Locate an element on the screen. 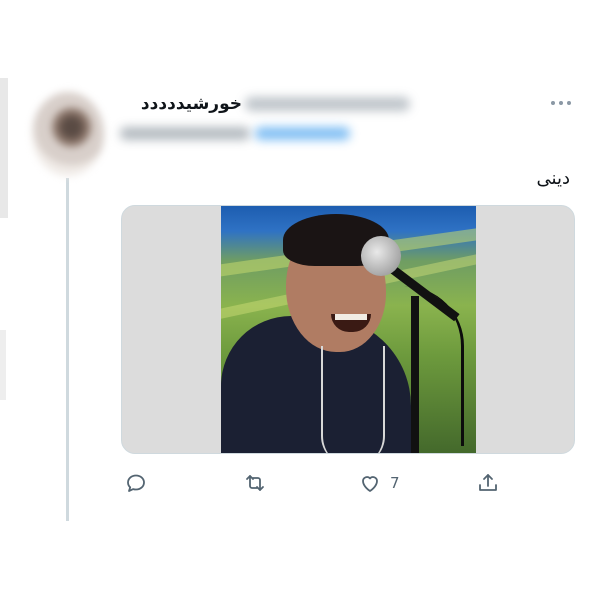 Image resolution: width=600 pixels, height=600 pixels. display-name: خورشیددددد is located at coordinates (191, 104).